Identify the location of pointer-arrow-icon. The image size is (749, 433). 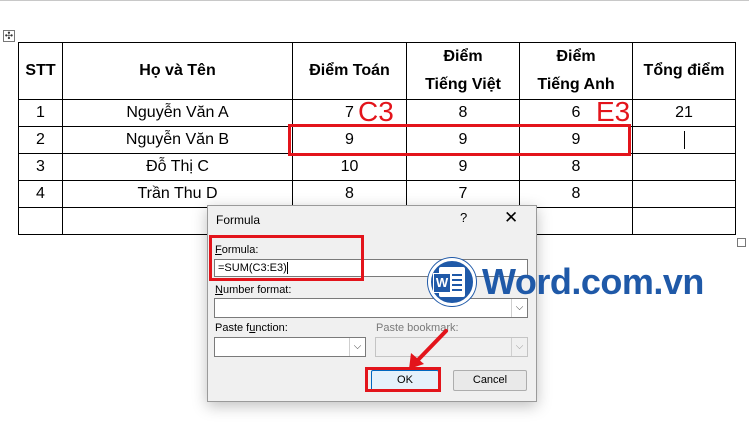
(428, 349).